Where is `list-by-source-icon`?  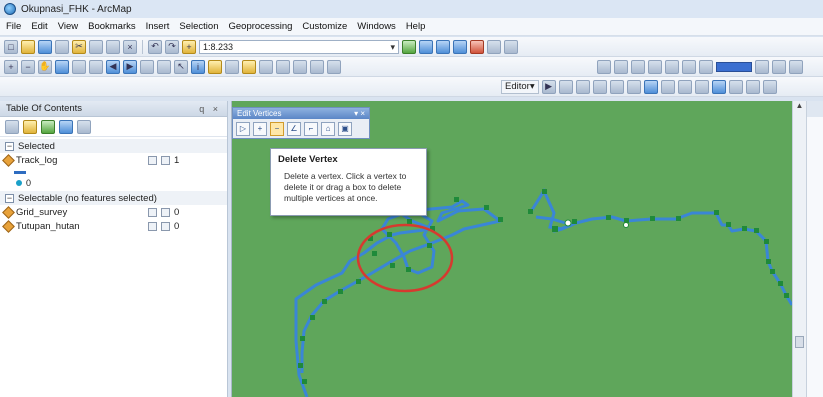 list-by-source-icon is located at coordinates (30, 126).